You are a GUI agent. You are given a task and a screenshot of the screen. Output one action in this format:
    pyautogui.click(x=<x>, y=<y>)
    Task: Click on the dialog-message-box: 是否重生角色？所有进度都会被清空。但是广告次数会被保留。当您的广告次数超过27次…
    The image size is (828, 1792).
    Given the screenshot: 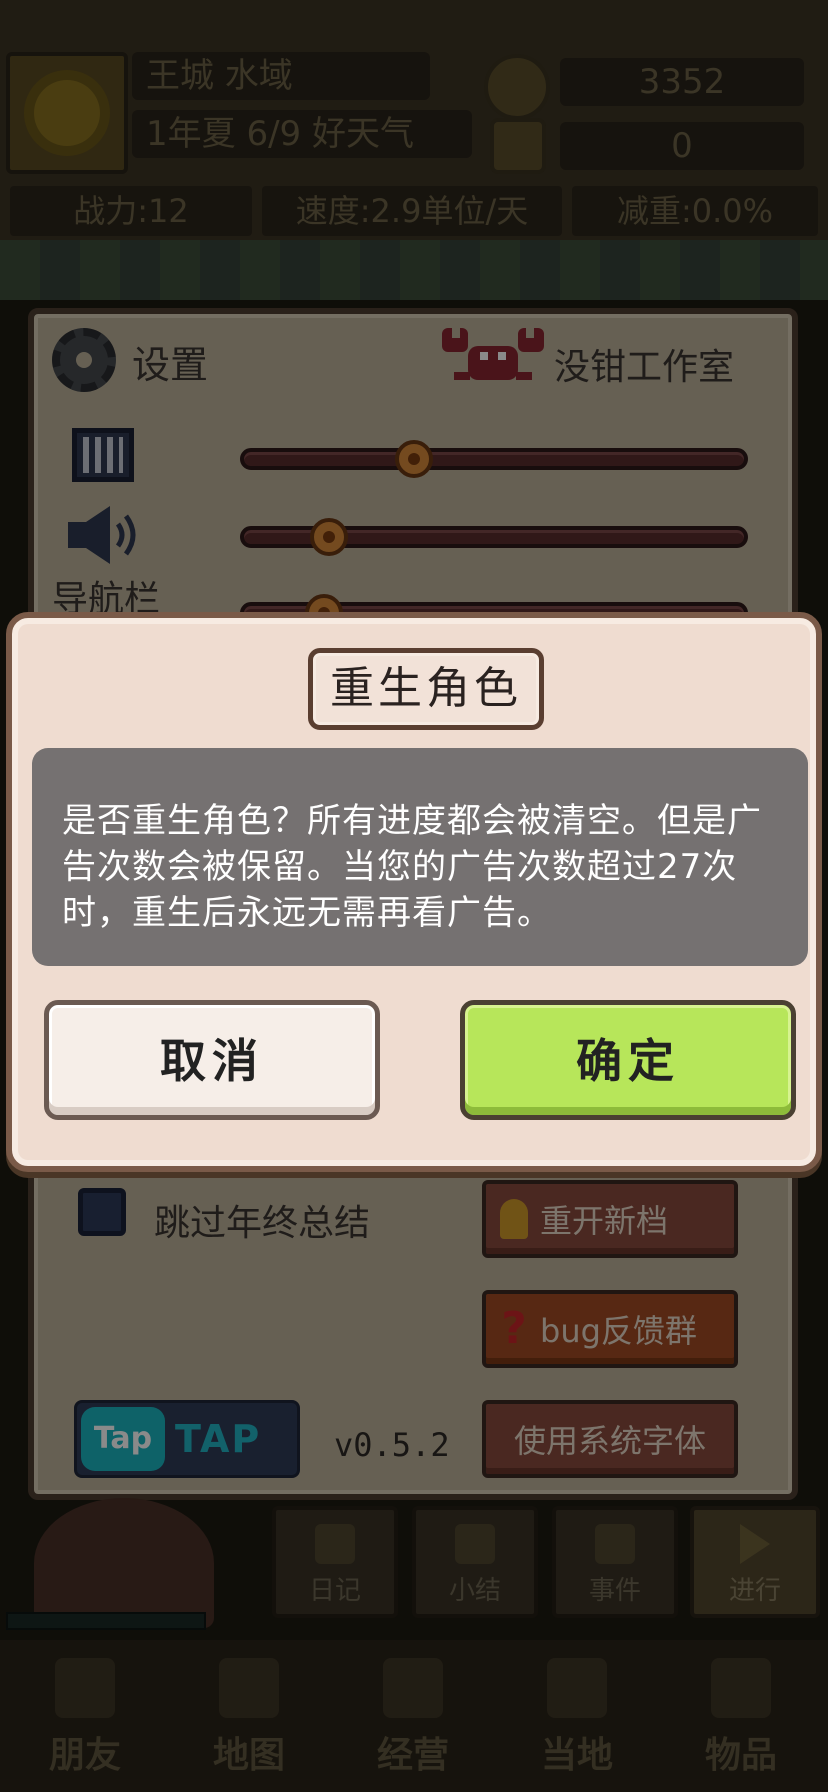 What is the action you would take?
    pyautogui.click(x=420, y=857)
    